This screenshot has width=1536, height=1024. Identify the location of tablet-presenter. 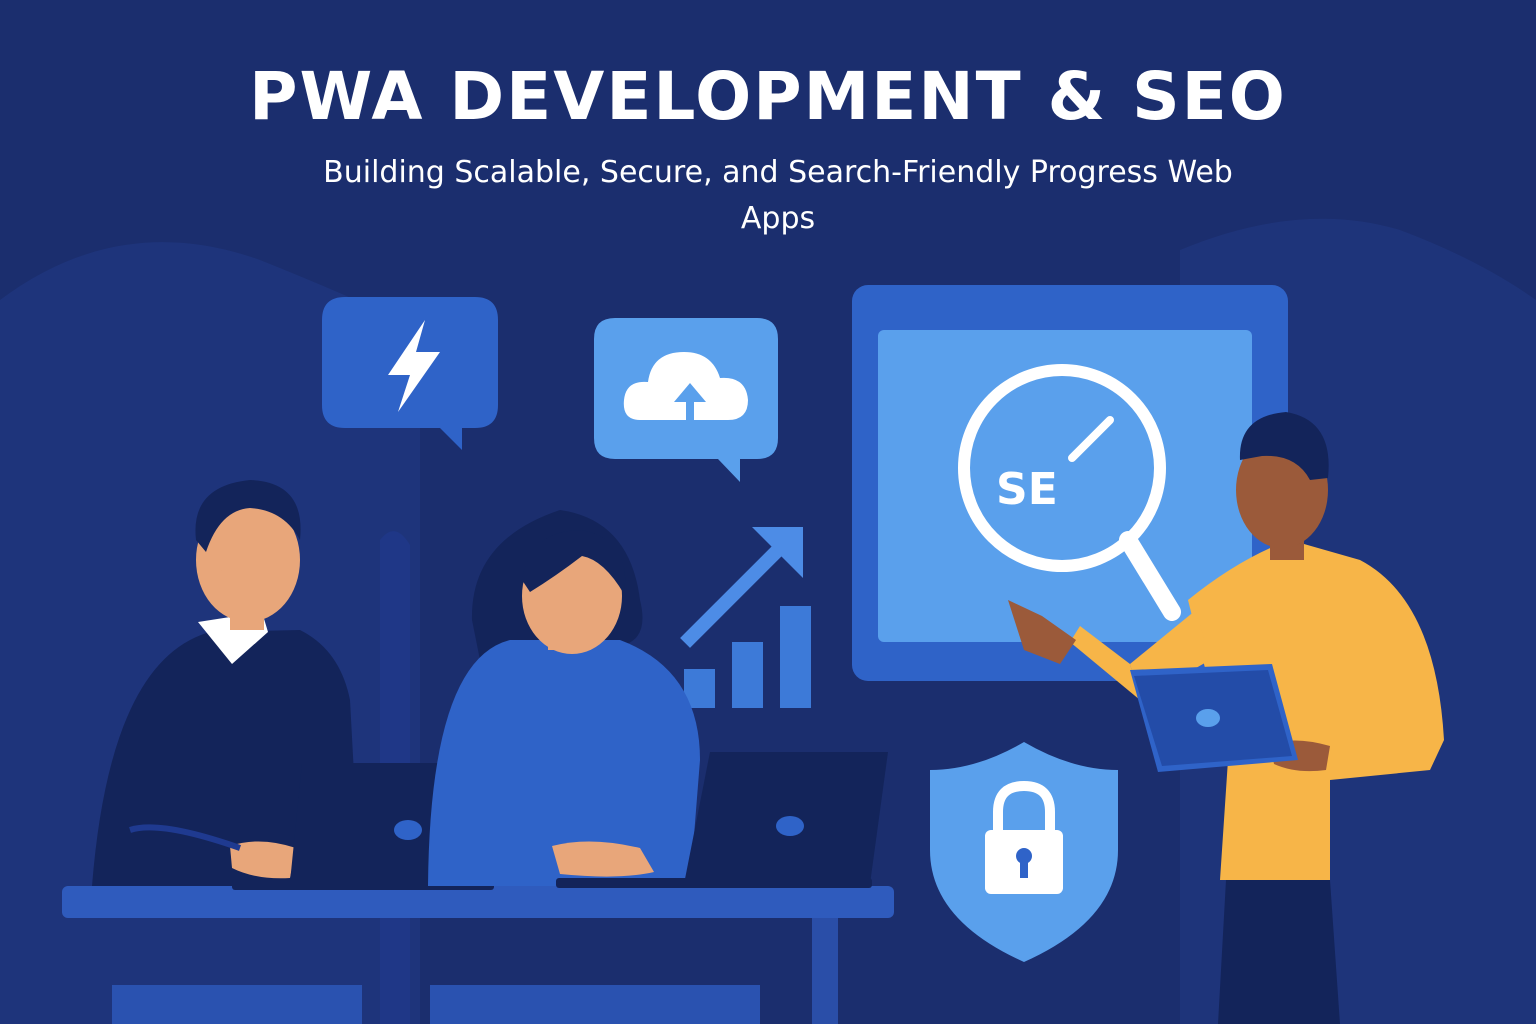
(1214, 718).